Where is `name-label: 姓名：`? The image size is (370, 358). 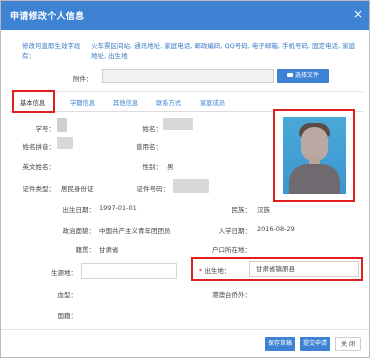
name-label: 姓名： is located at coordinates (152, 129).